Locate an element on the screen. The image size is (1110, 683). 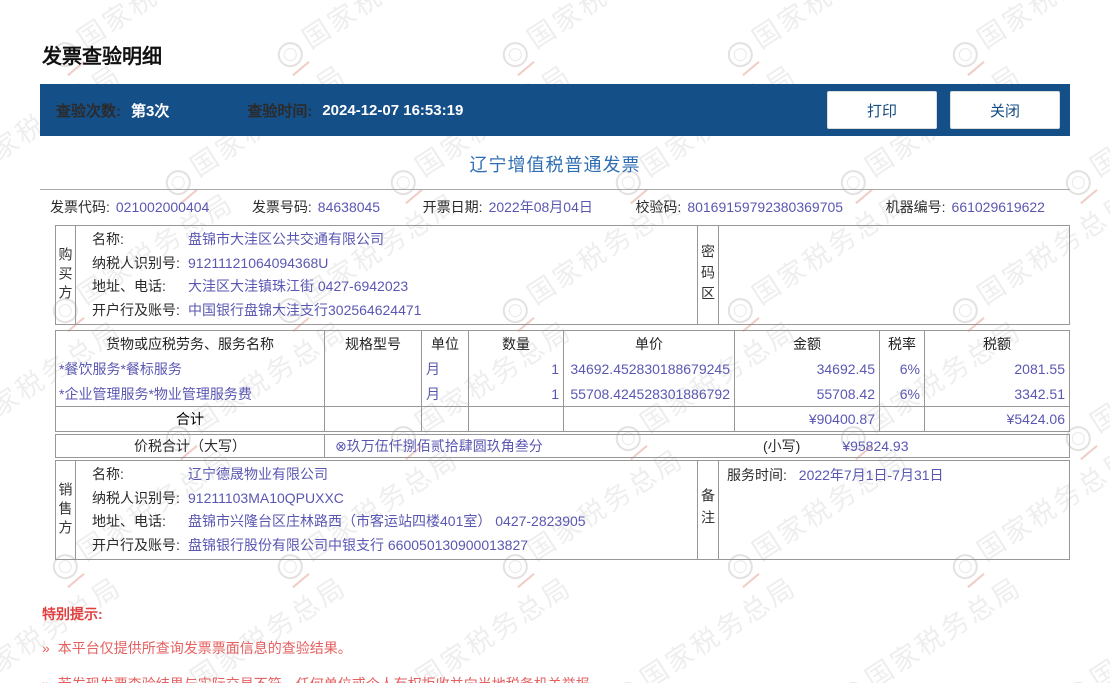
total-spec-empty is located at coordinates (373, 419).